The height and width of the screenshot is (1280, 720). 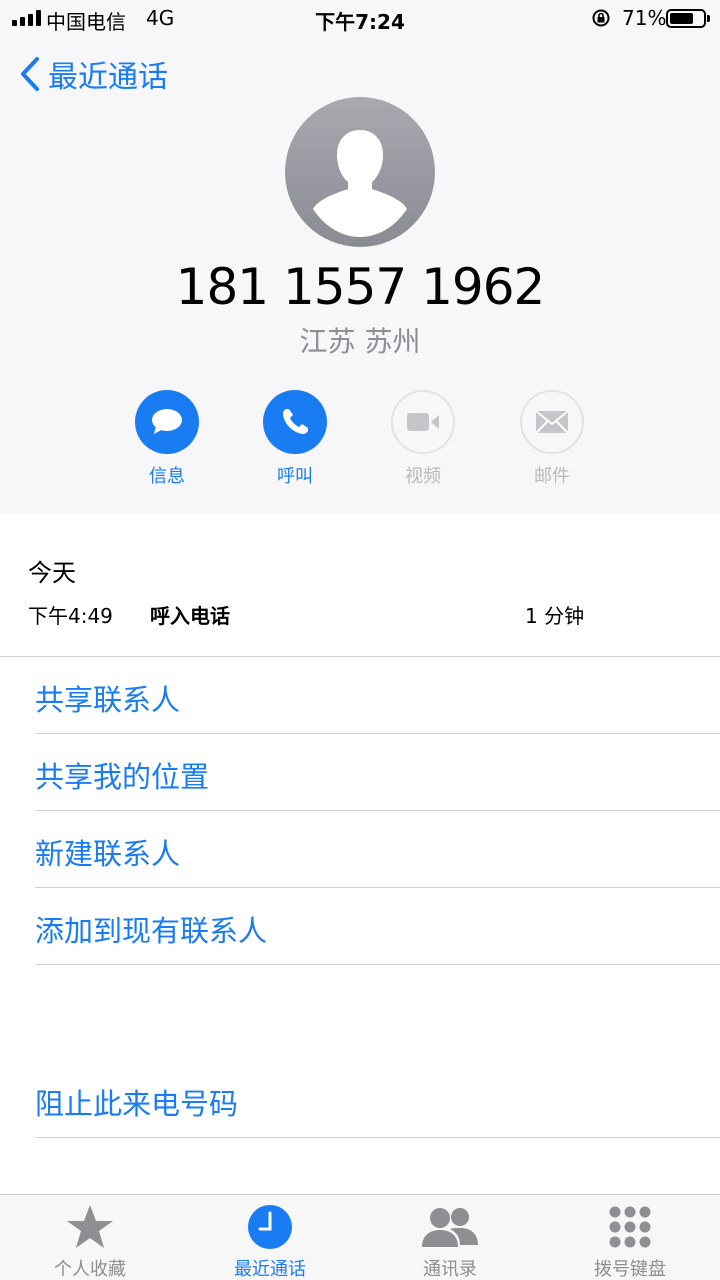 I want to click on status-bar: 中国电信 4G 下午7:24 71%, so click(x=360, y=19).